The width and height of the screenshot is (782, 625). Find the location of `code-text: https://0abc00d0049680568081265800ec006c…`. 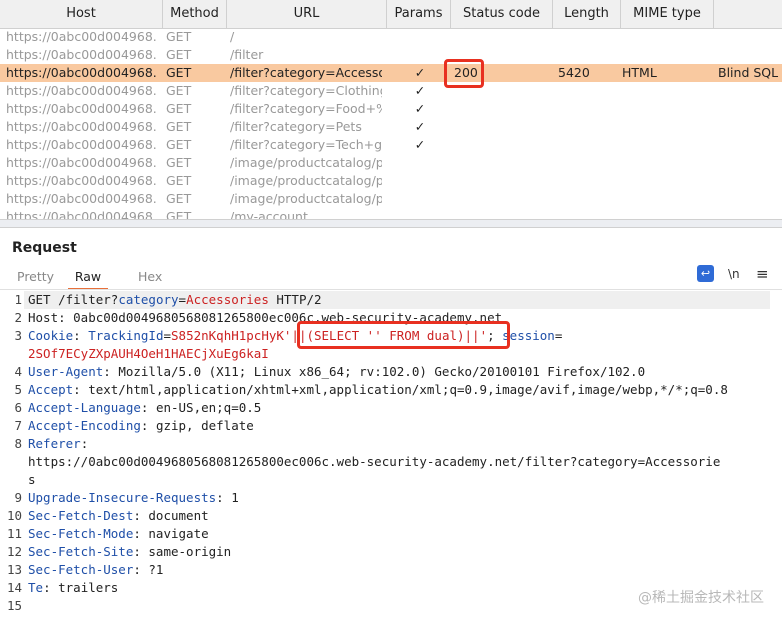

code-text: https://0abc00d0049680568081265800ec006c… is located at coordinates (374, 461).